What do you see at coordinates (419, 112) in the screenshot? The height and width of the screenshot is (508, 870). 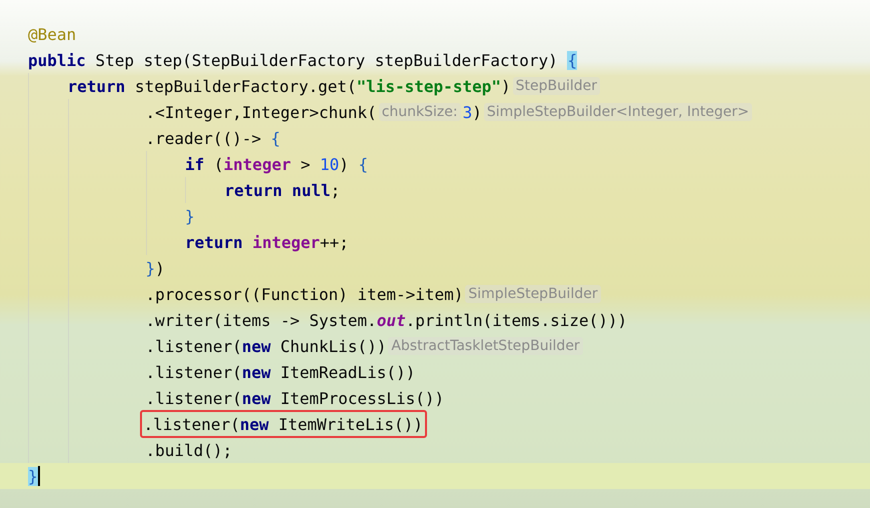 I see `inlay-hint: chunkSize:` at bounding box center [419, 112].